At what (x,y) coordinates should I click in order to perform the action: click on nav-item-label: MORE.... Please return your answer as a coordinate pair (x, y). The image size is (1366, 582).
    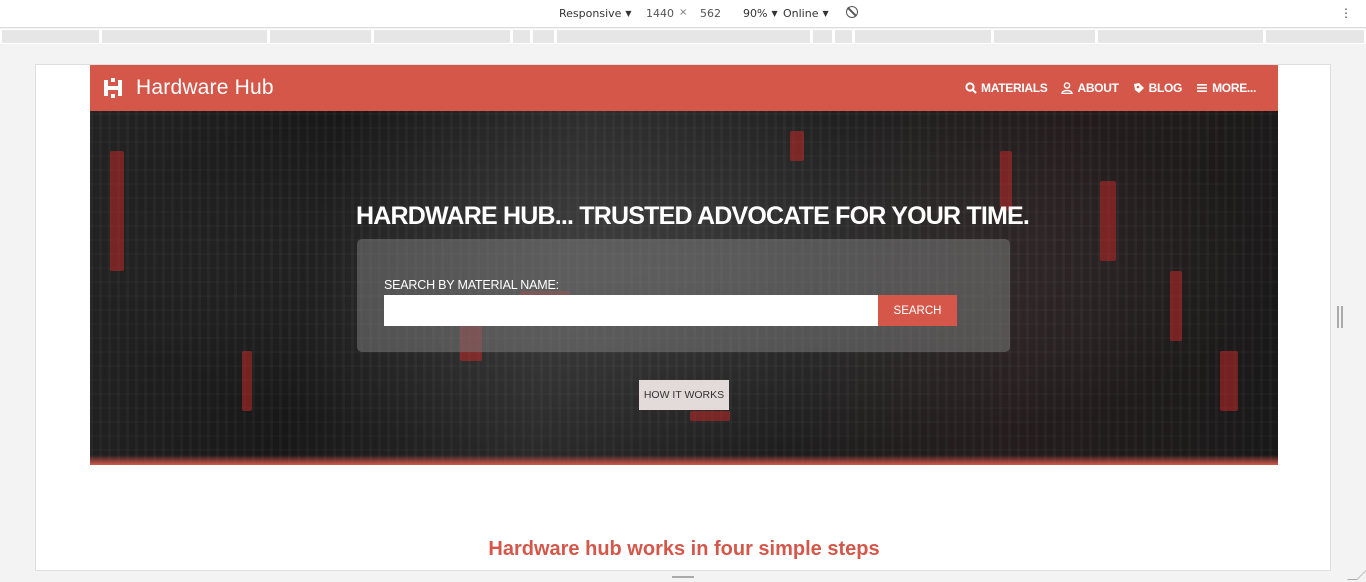
    Looking at the image, I should click on (1234, 88).